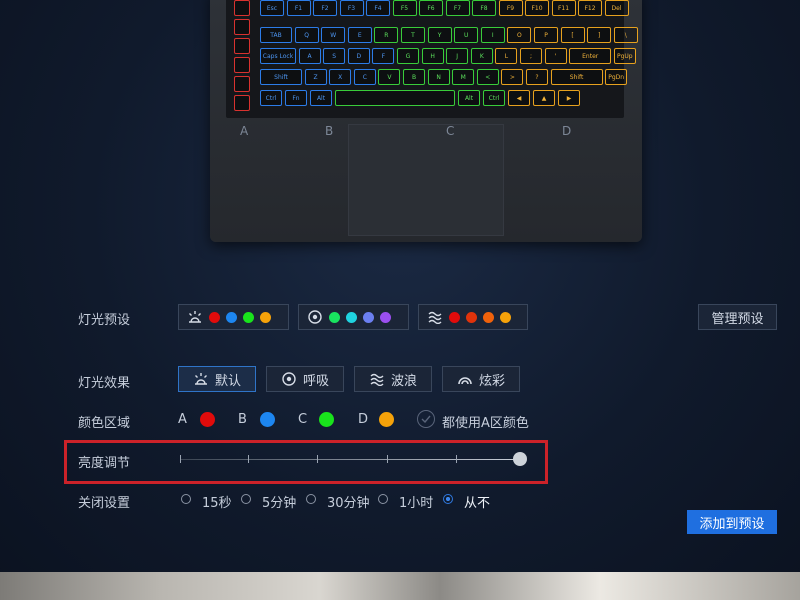  Describe the element at coordinates (383, 56) in the screenshot. I see `keyboard-key: F` at that location.